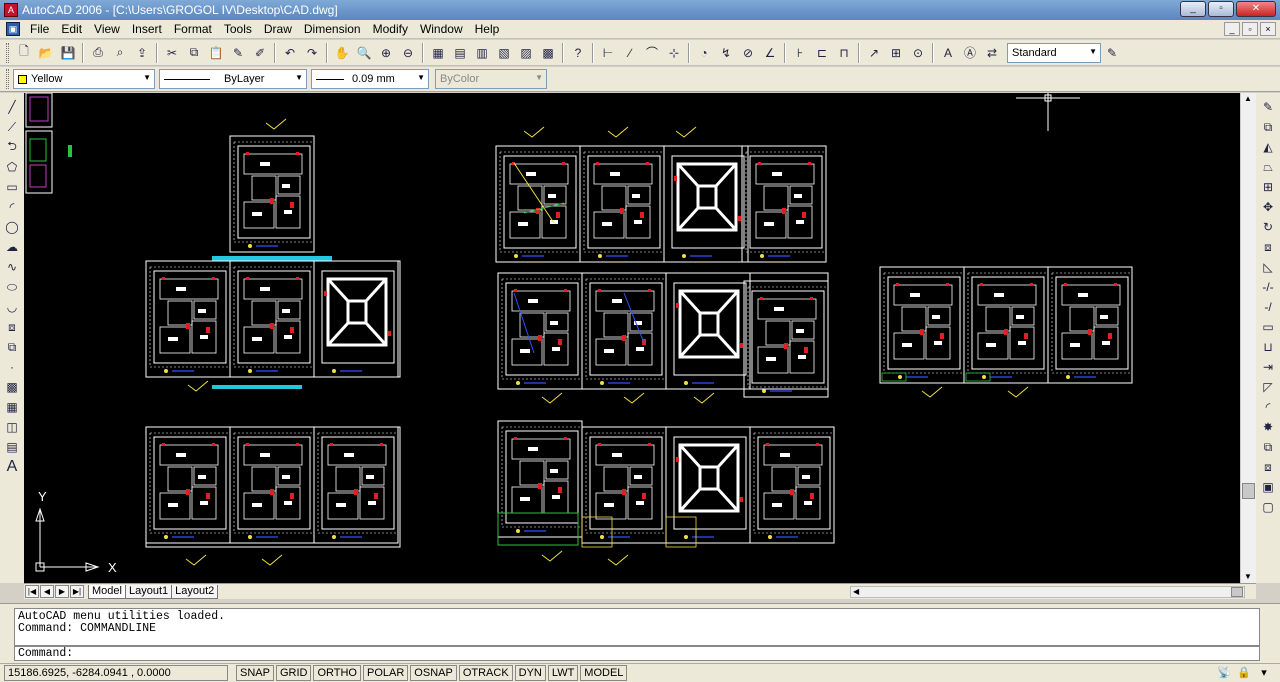  I want to click on vertical-scrollbar: ▲ ▼, so click(1248, 338).